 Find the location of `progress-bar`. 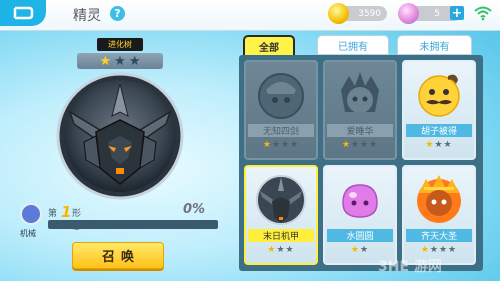

progress-bar is located at coordinates (133, 224).